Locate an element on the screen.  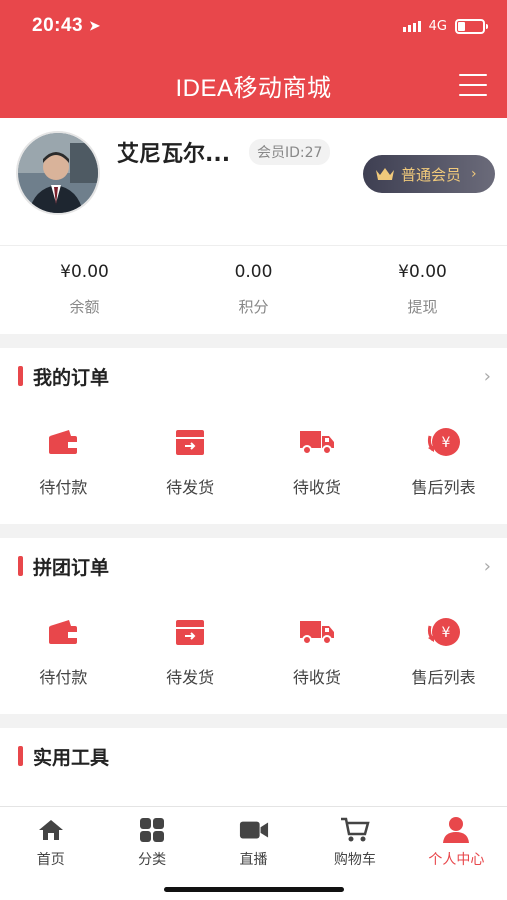
group-orders-header: 拼团订单 › is located at coordinates (253, 566).